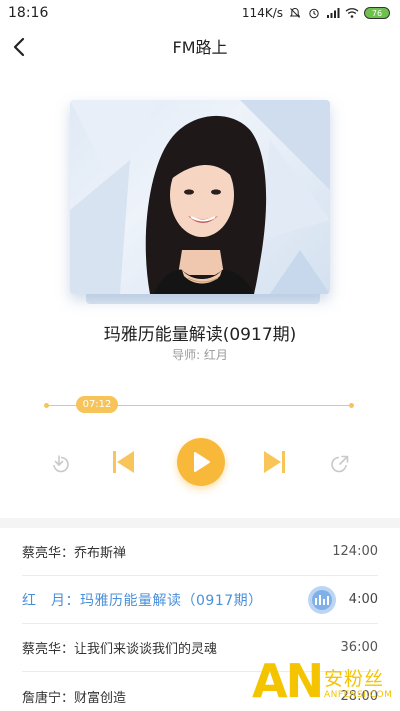 This screenshot has width=400, height=711. What do you see at coordinates (28, 13) in the screenshot?
I see `status-time: 18:16` at bounding box center [28, 13].